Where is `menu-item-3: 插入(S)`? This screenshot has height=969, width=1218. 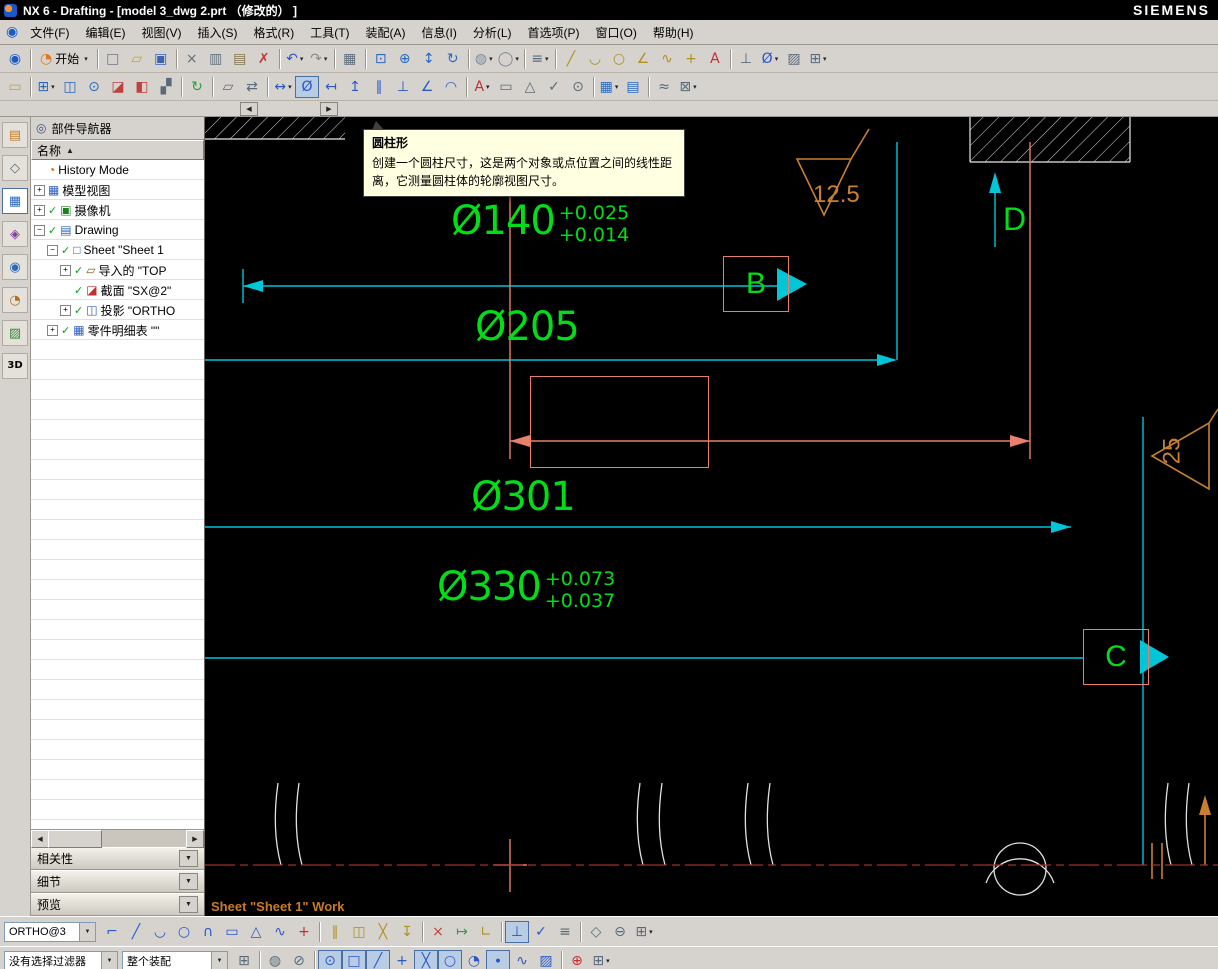
menu-item-3: 插入(S) is located at coordinates (218, 32).